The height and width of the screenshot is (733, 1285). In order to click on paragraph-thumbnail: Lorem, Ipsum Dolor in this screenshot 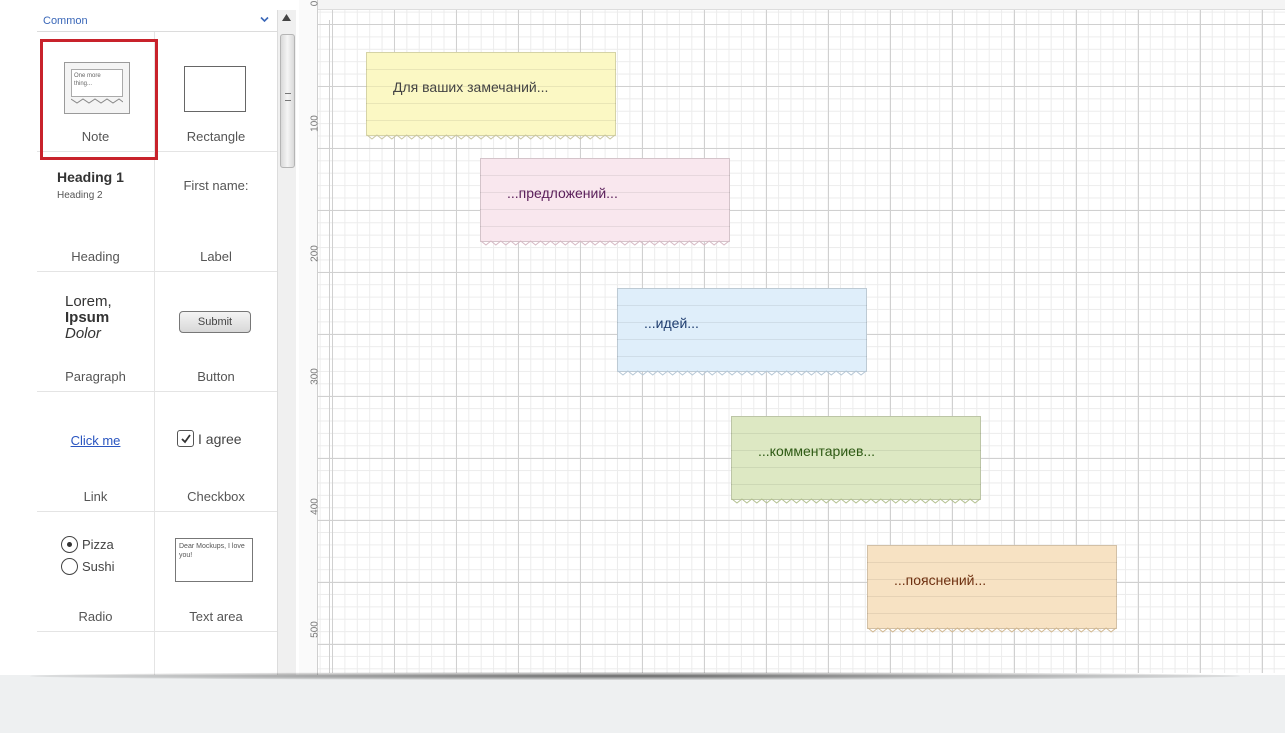, I will do `click(88, 318)`.